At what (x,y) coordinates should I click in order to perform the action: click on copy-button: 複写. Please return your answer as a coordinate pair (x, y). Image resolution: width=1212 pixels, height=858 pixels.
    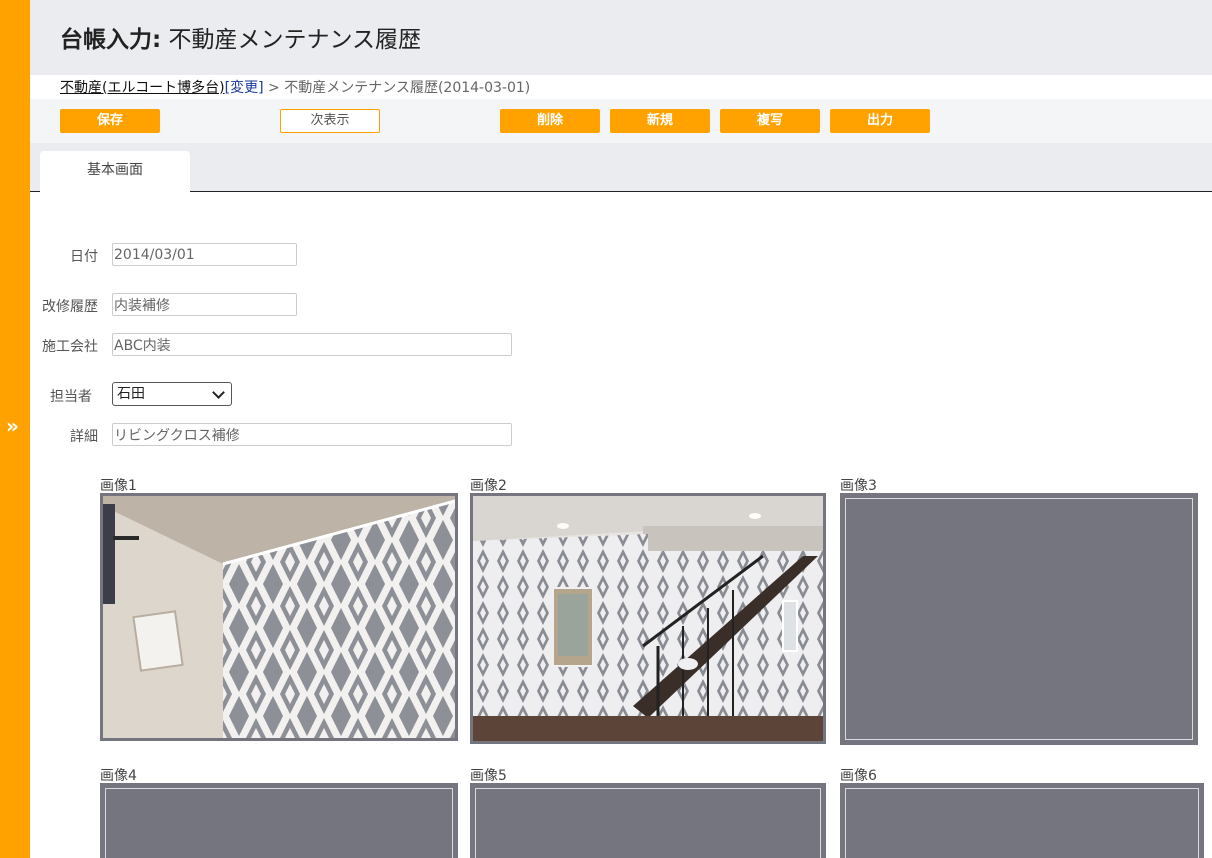
    Looking at the image, I should click on (770, 121).